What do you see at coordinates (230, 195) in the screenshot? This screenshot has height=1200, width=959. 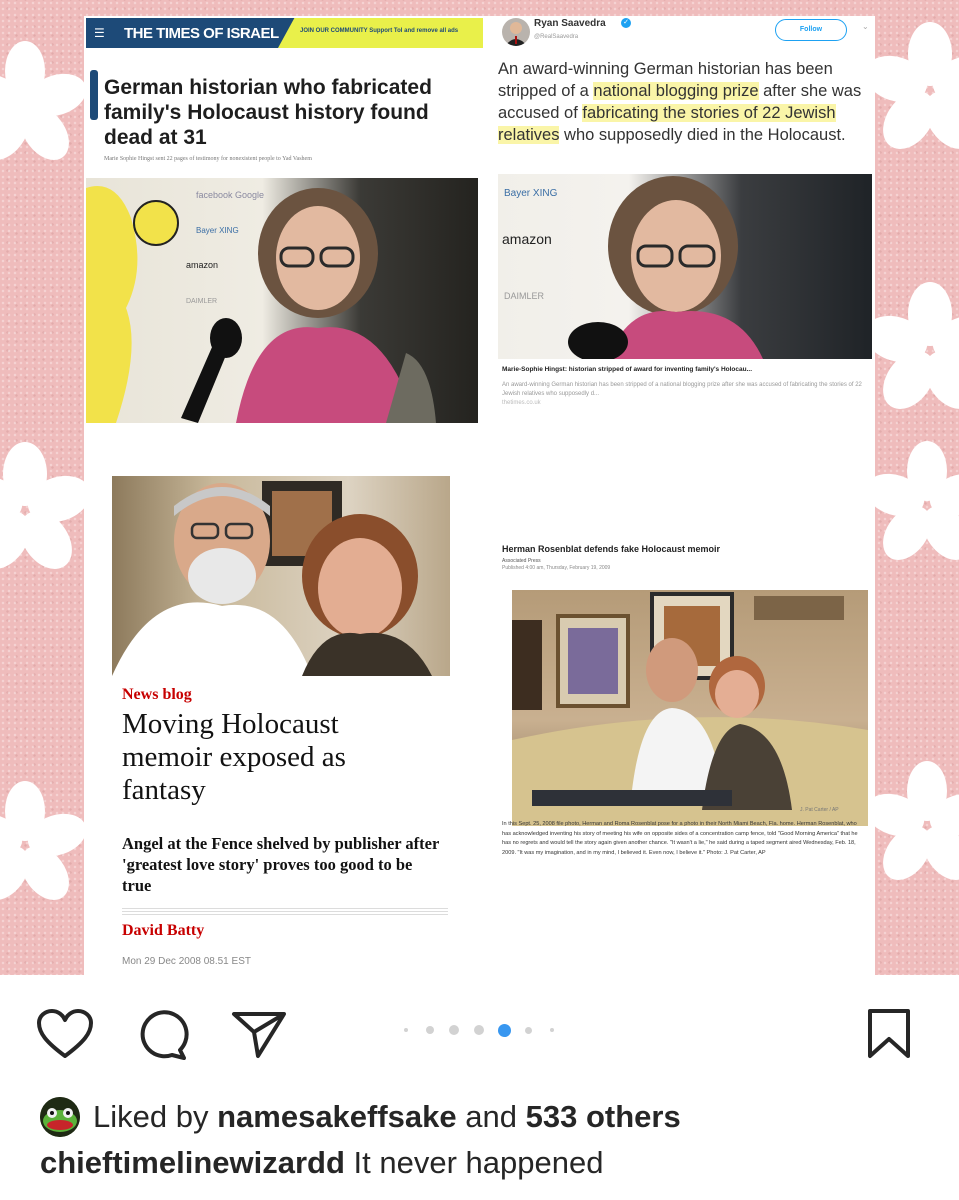 I see `svg-text: facebook Google` at bounding box center [230, 195].